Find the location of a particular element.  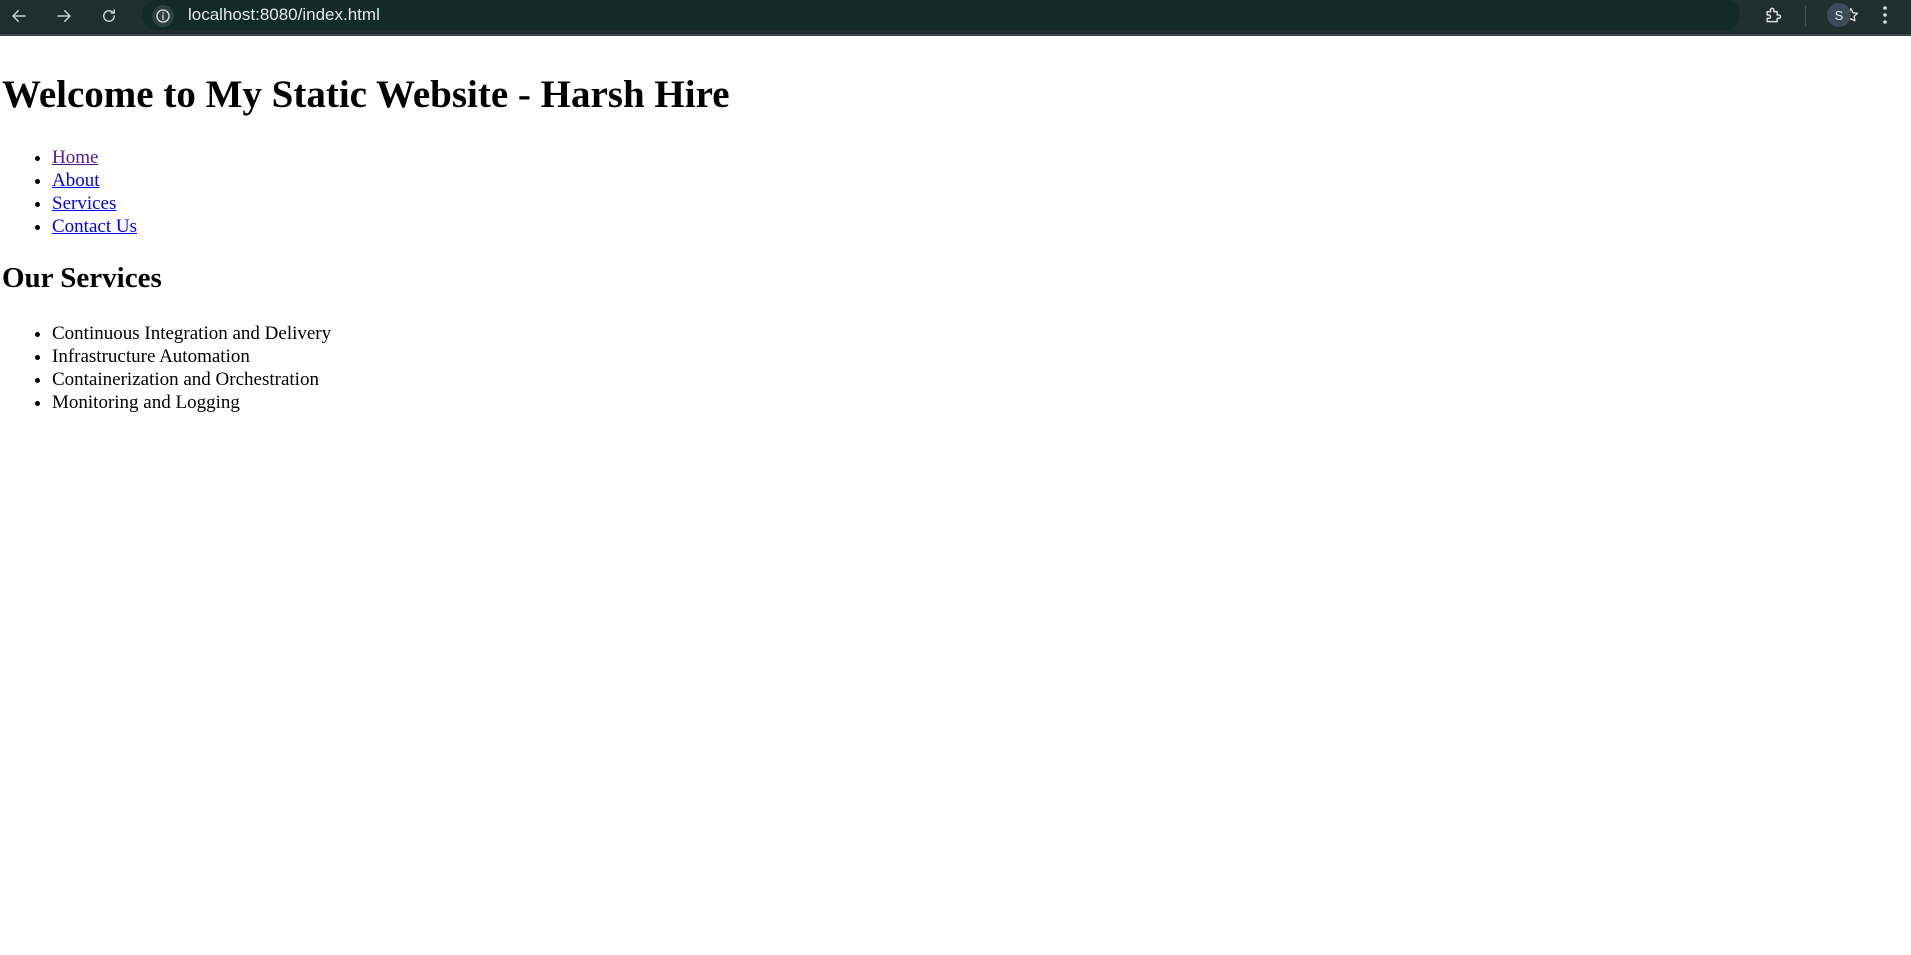

browser-menu-button is located at coordinates (1885, 15).